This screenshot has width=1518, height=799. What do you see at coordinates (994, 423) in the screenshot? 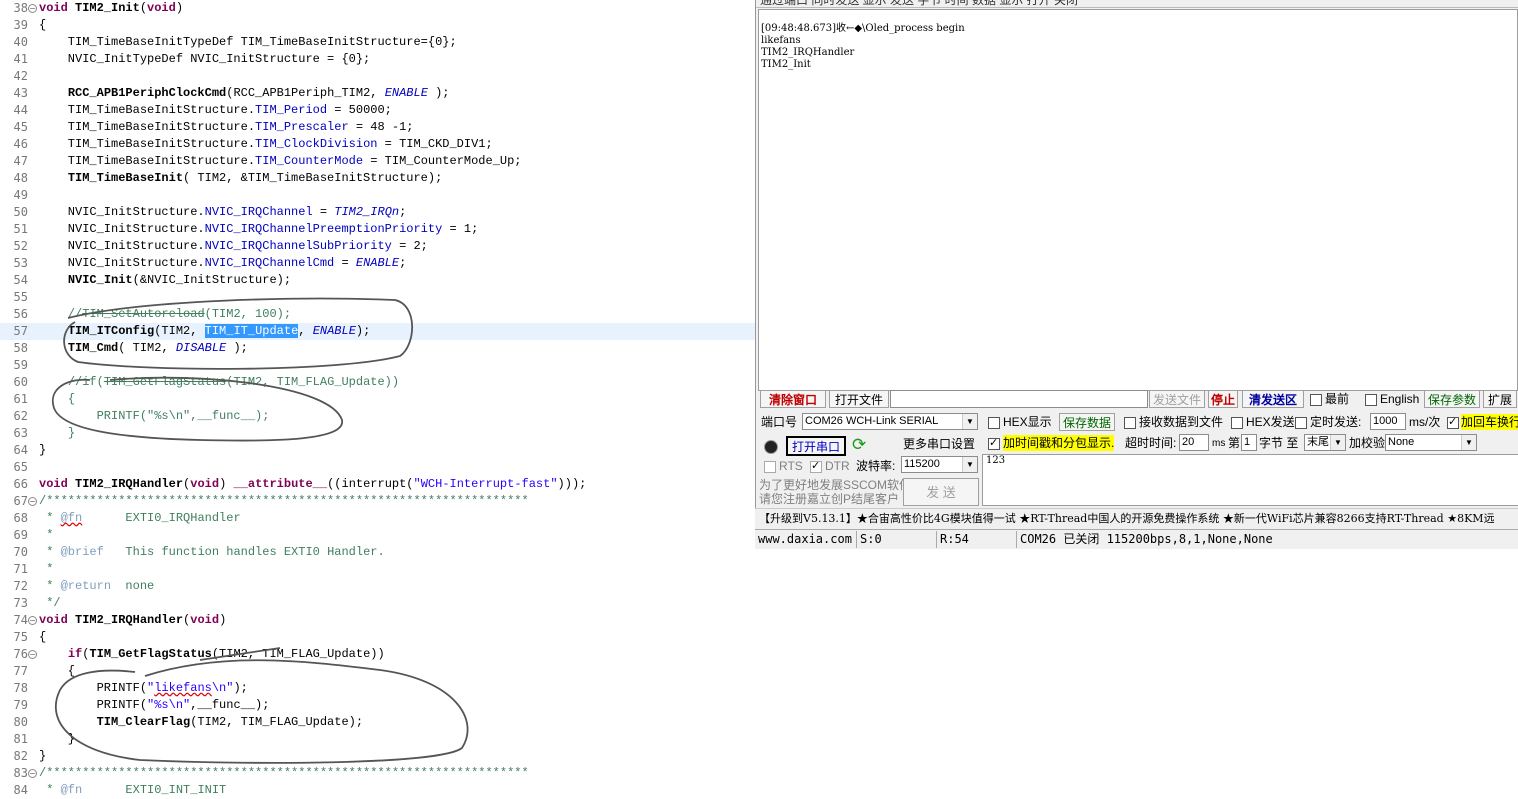
I see `hex-display-checkbox` at bounding box center [994, 423].